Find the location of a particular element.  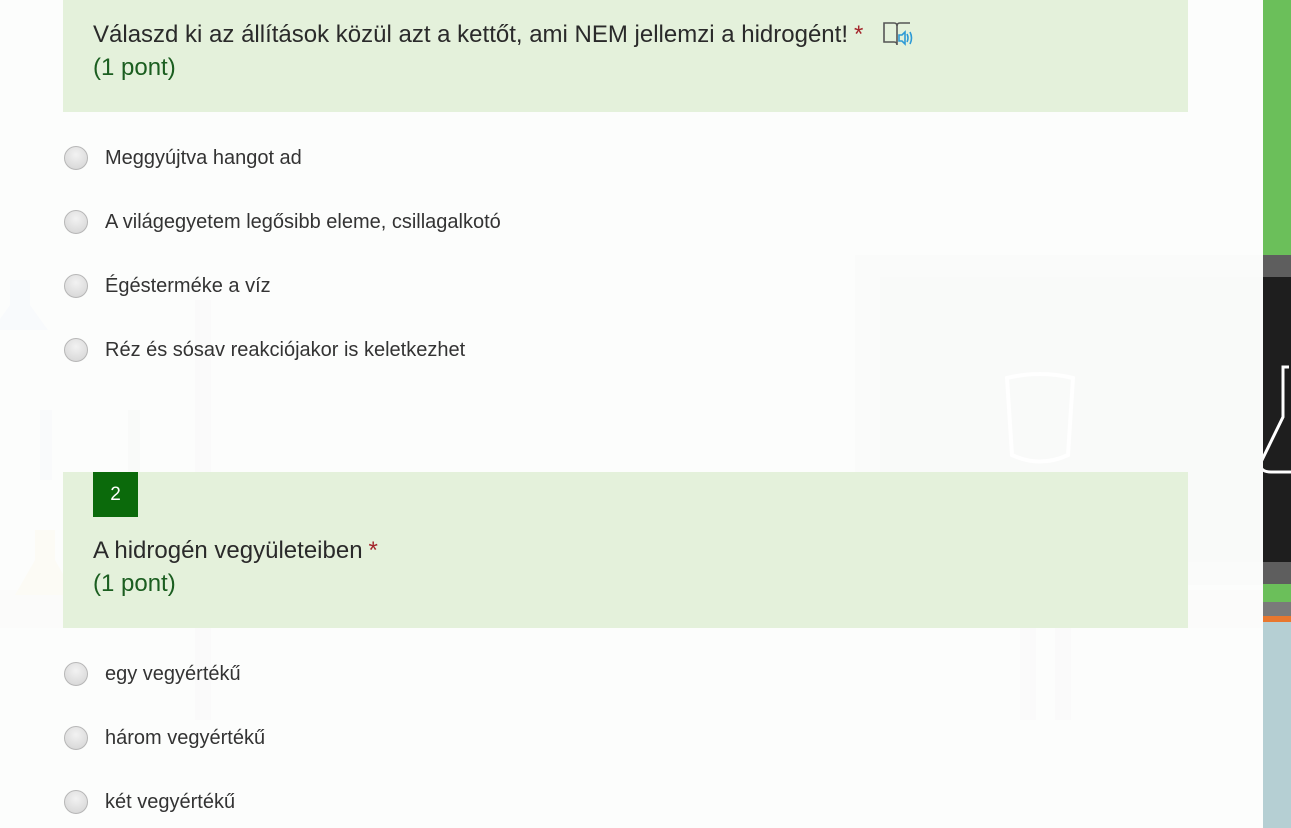

q1-option-4: Réz és sósav reakciójakor is keletkezhet is located at coordinates (264, 350).